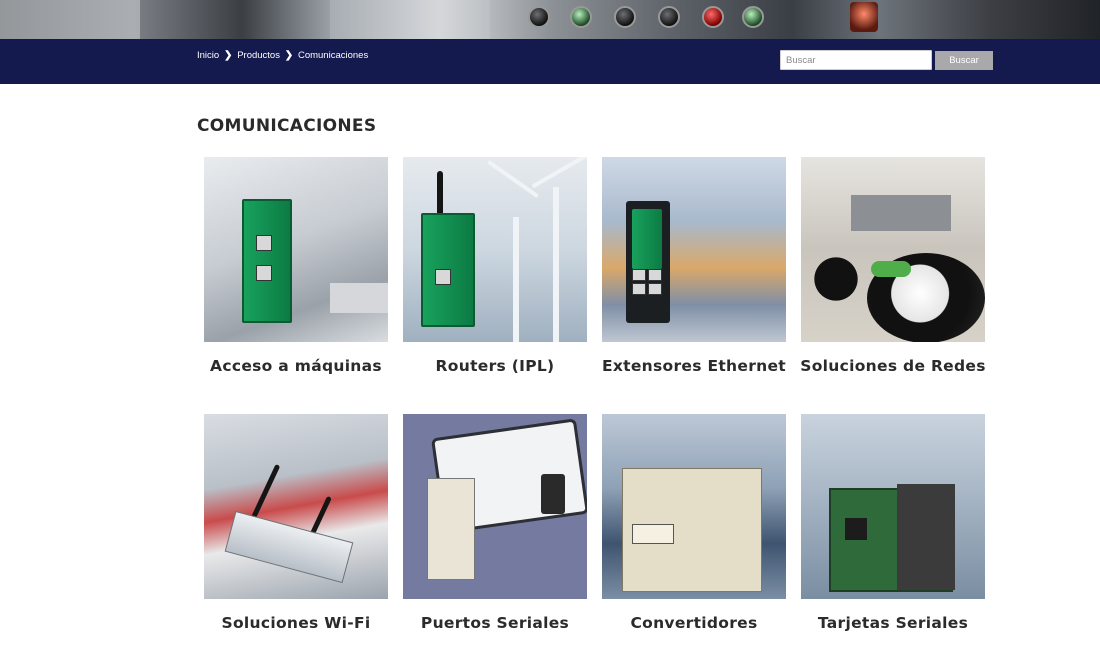 The width and height of the screenshot is (1100, 660). I want to click on product-label: Puertos Seriales, so click(495, 623).